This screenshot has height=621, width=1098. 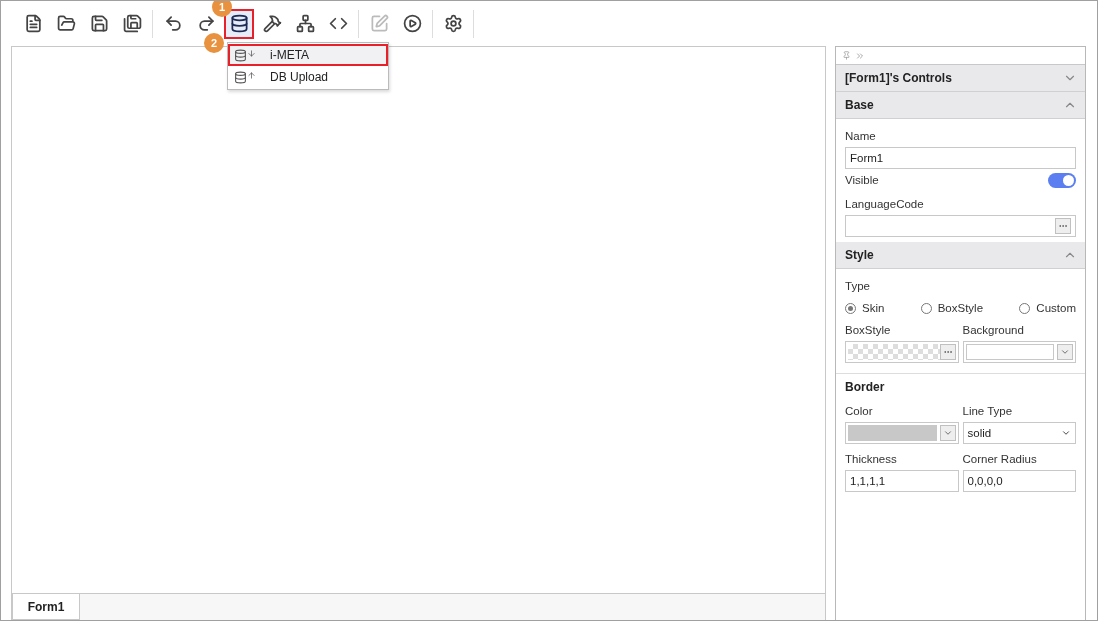 I want to click on color-select, so click(x=902, y=433).